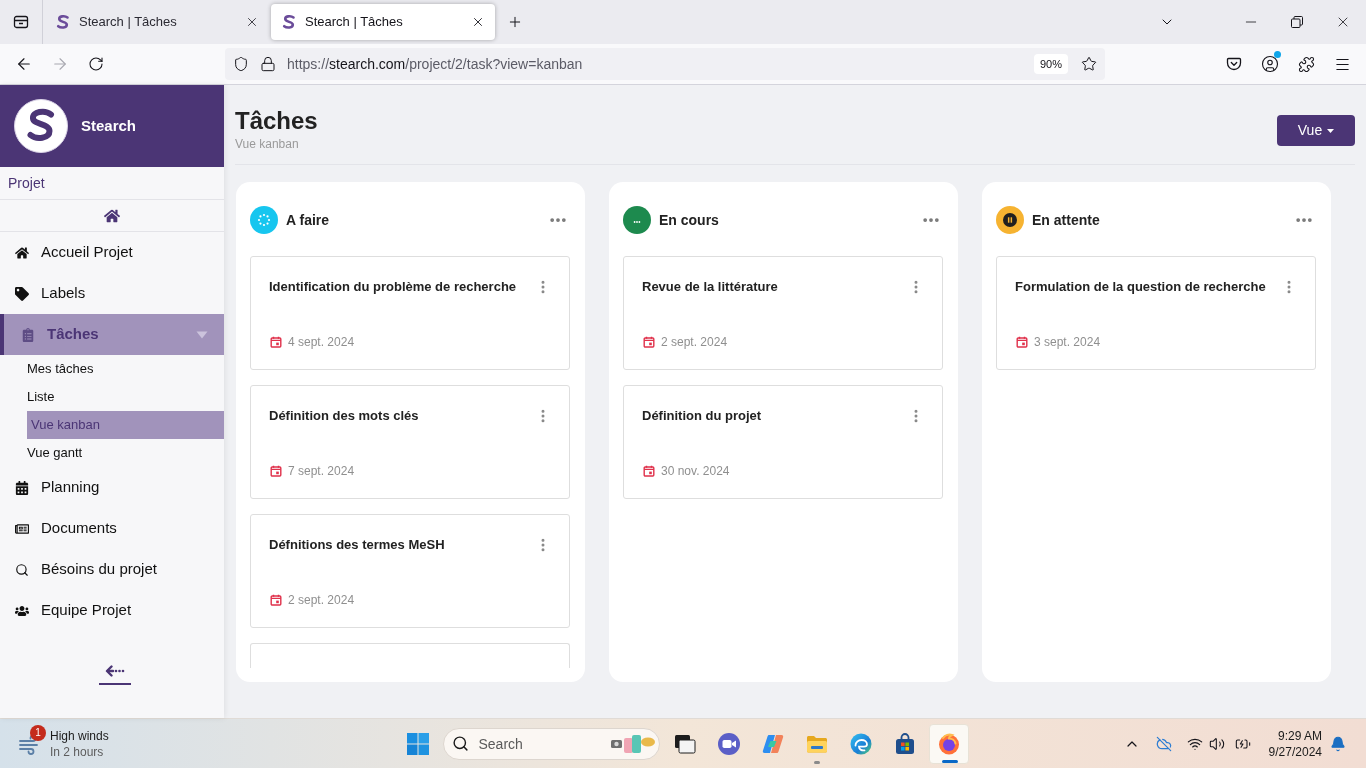  I want to click on due-date: 7 sept. 2024, so click(321, 471).